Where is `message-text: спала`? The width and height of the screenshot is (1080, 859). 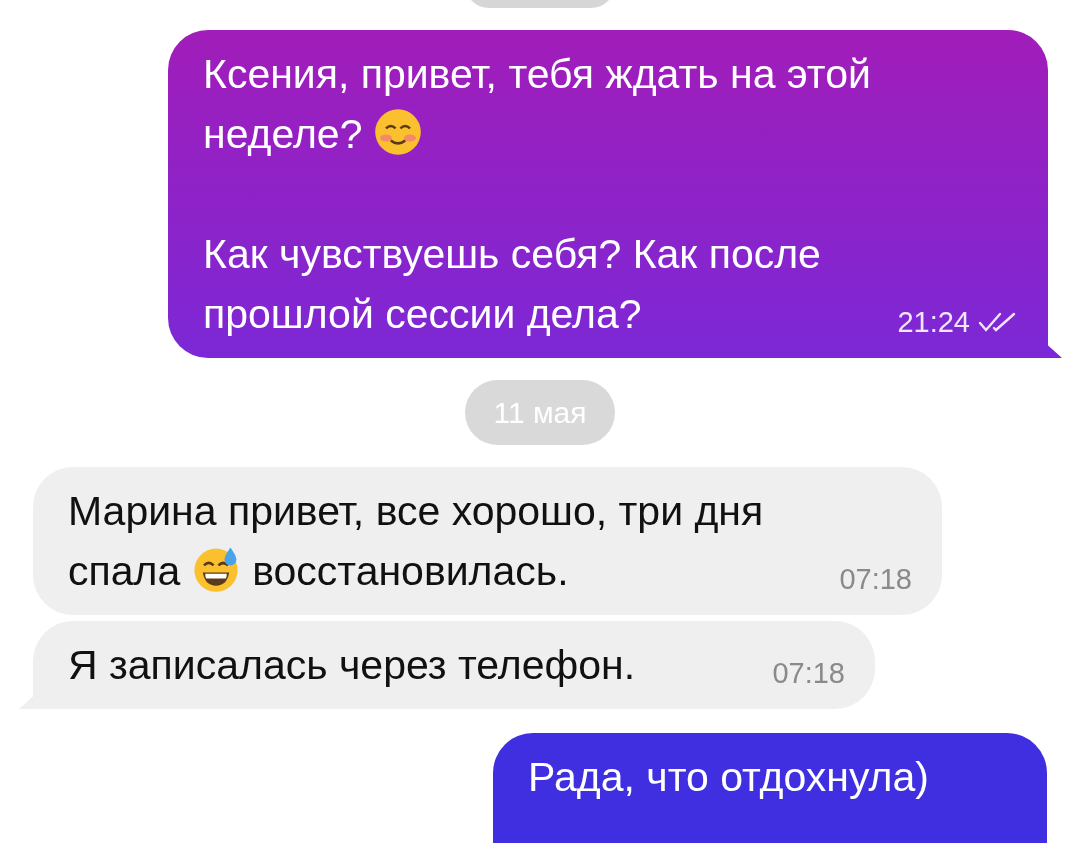
message-text: спала is located at coordinates (124, 571).